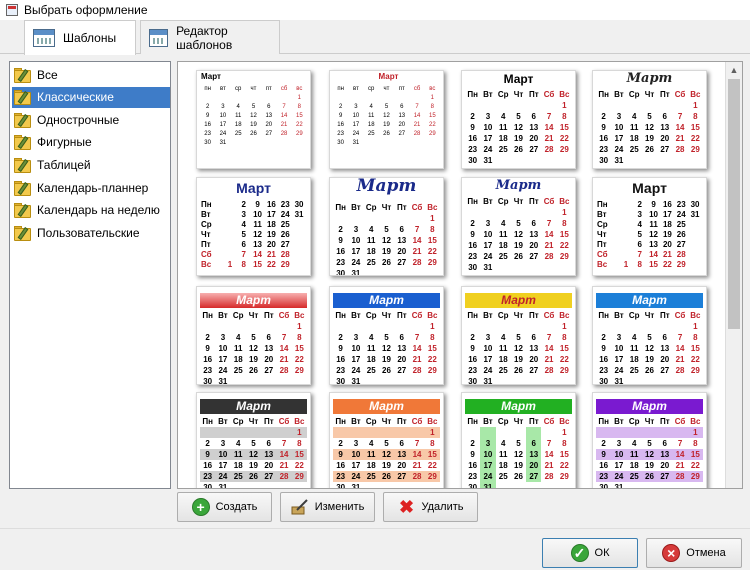  What do you see at coordinates (210, 37) in the screenshot?
I see `tab-template-editor: Редактор шаблонов` at bounding box center [210, 37].